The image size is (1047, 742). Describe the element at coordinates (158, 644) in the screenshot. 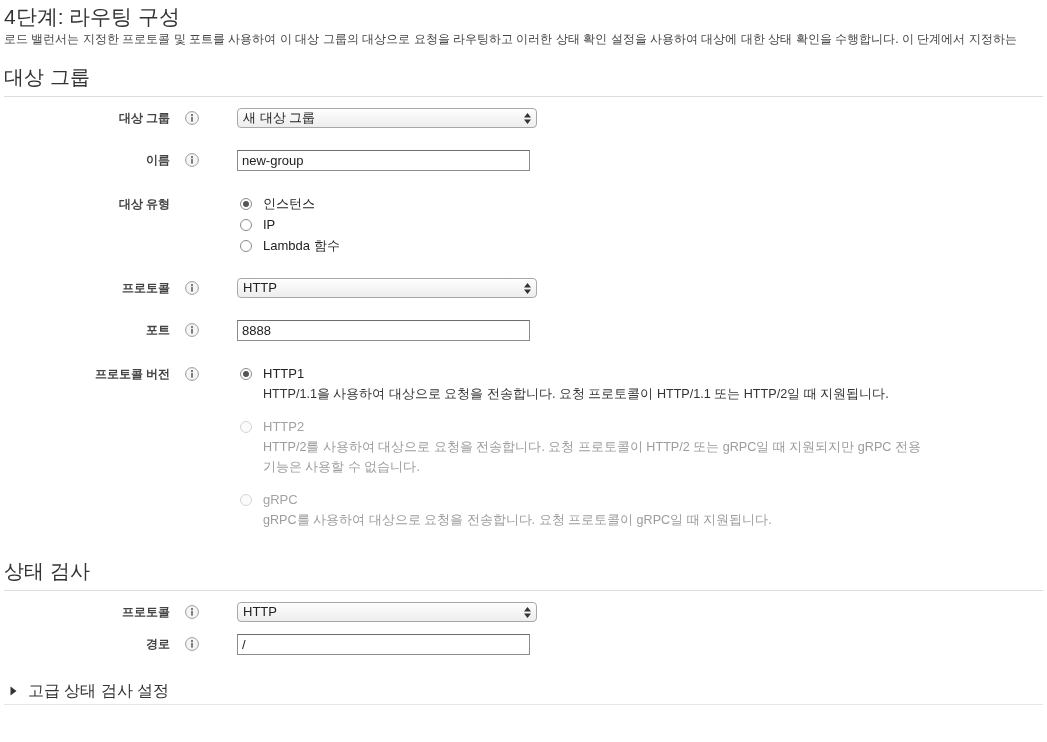

I see `field-label: 경로` at that location.